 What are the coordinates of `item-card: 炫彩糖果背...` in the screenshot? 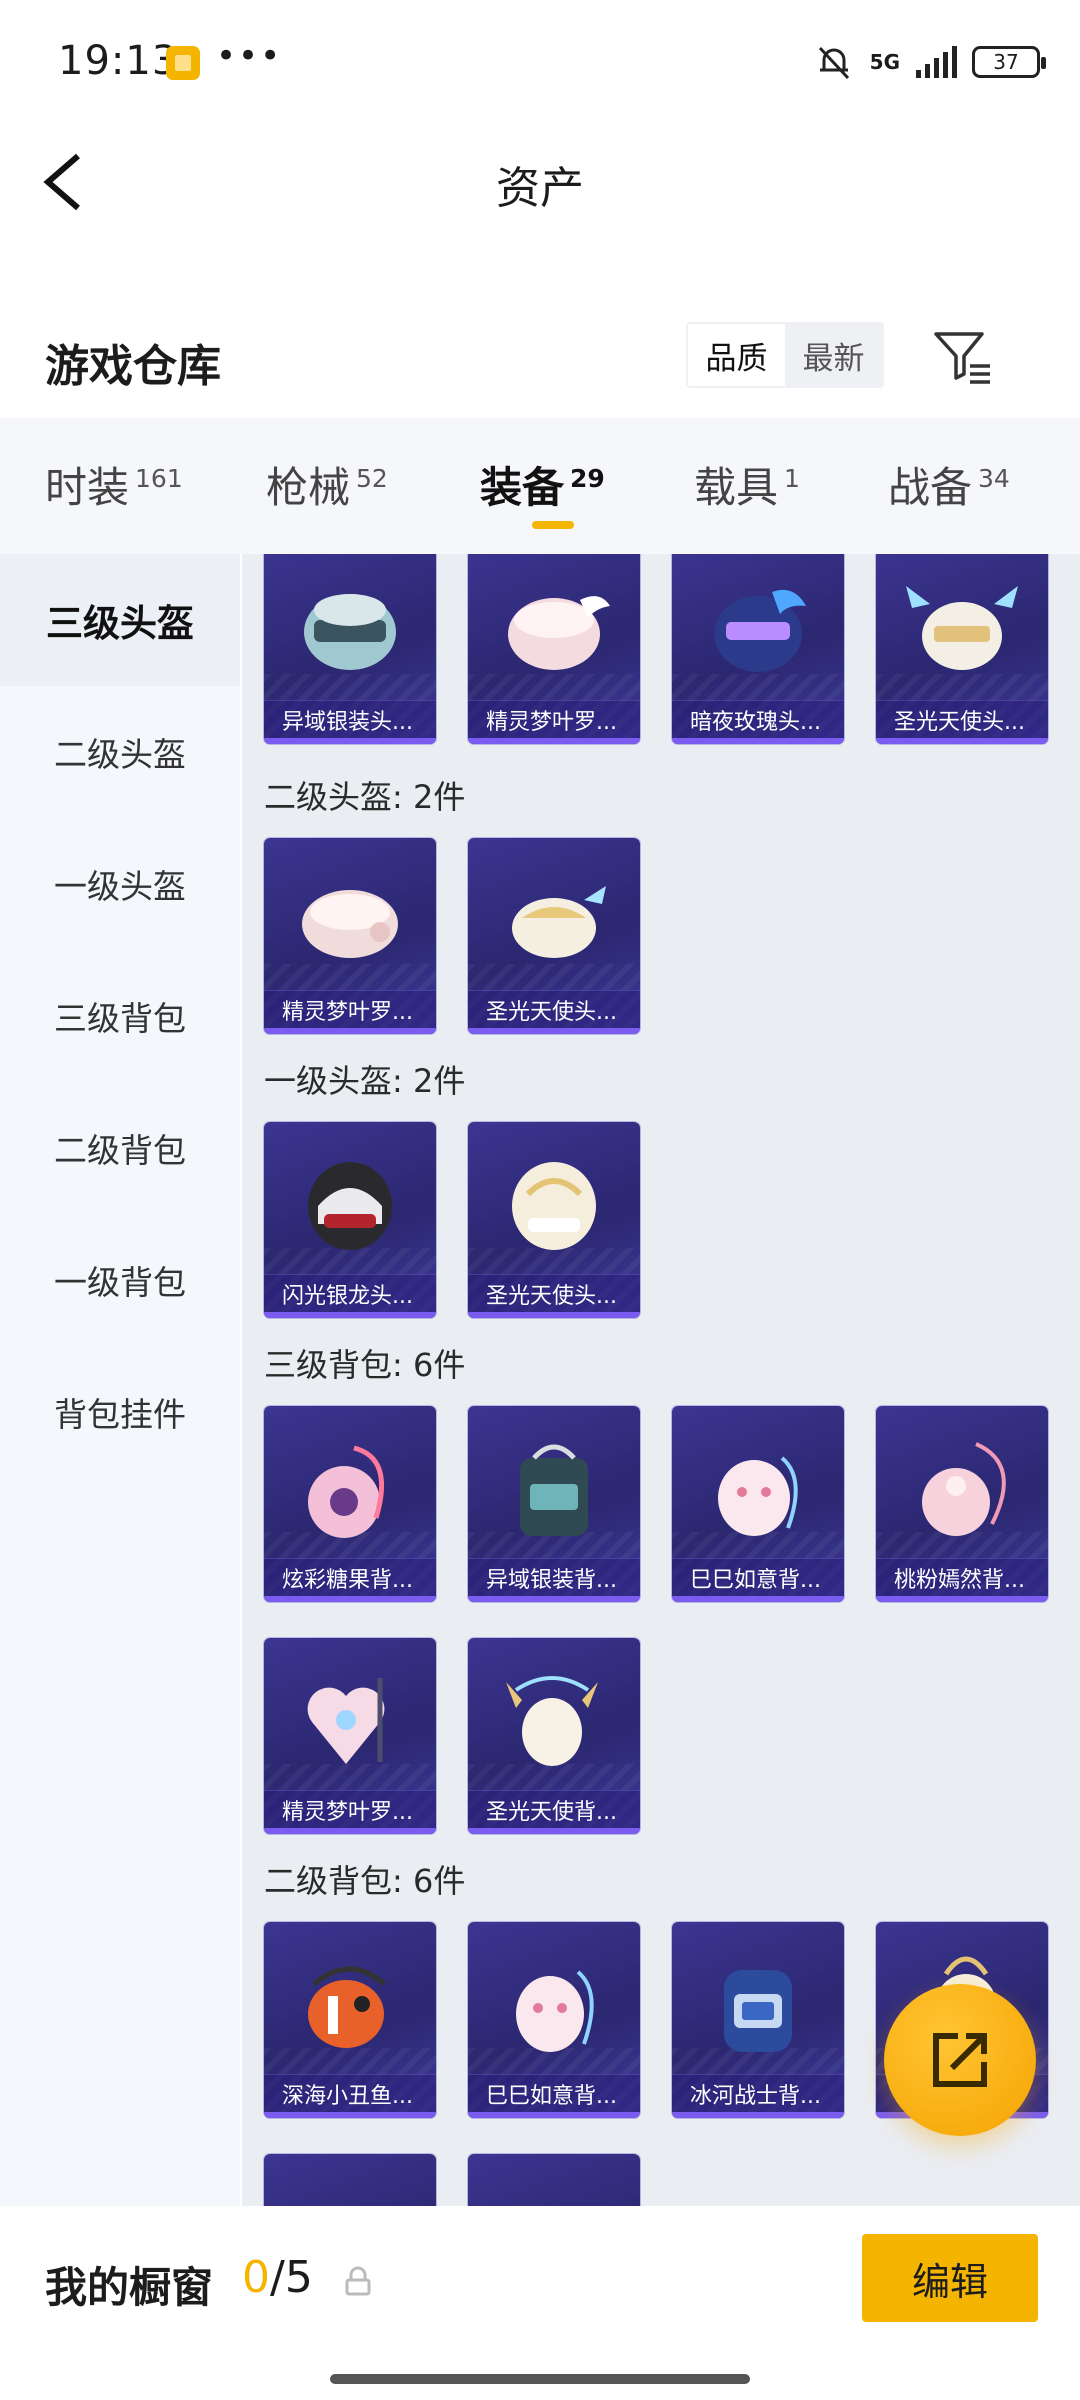 It's located at (350, 1504).